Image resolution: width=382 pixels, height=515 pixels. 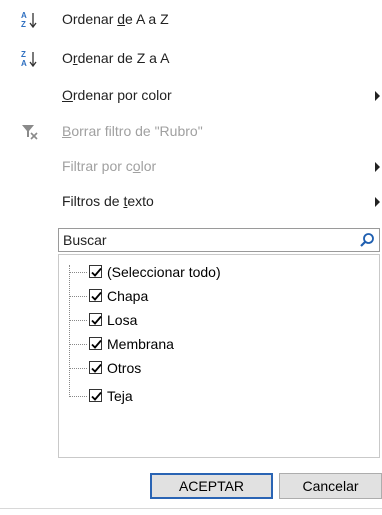 I want to click on sort-by-color-label: Ordenar por color, so click(x=117, y=95).